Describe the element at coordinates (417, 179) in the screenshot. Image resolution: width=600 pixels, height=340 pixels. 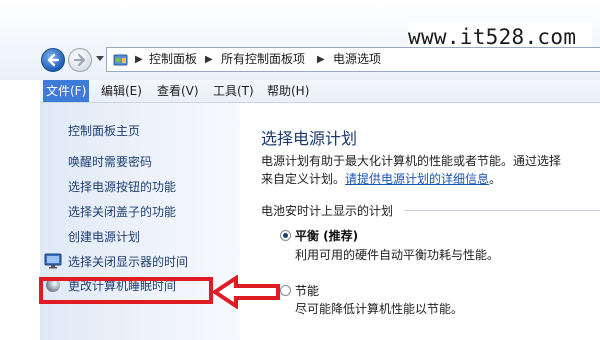
I see `plan-details-link: 请提供电源计划的详细信息` at that location.